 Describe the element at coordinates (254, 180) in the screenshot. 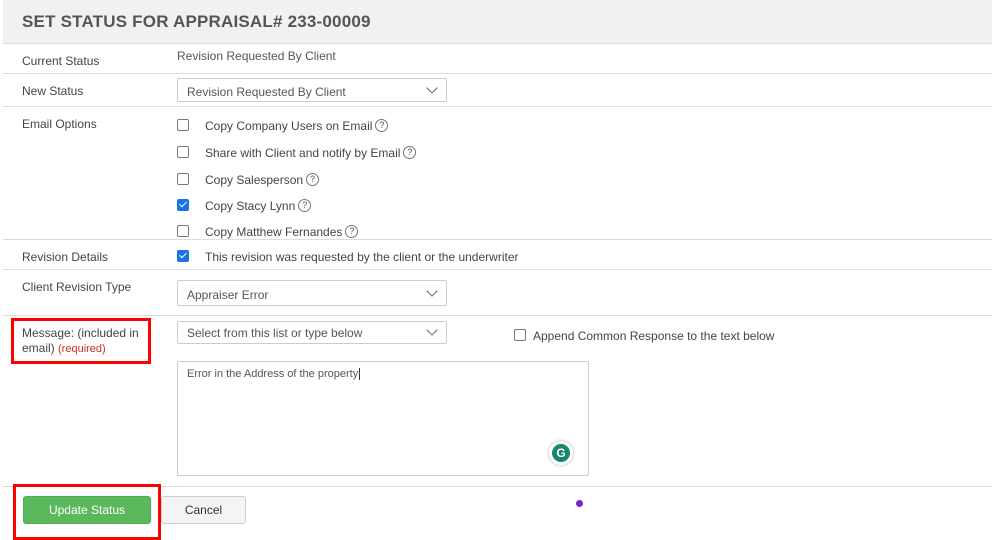

I see `option-label: Copy Salesperson` at that location.